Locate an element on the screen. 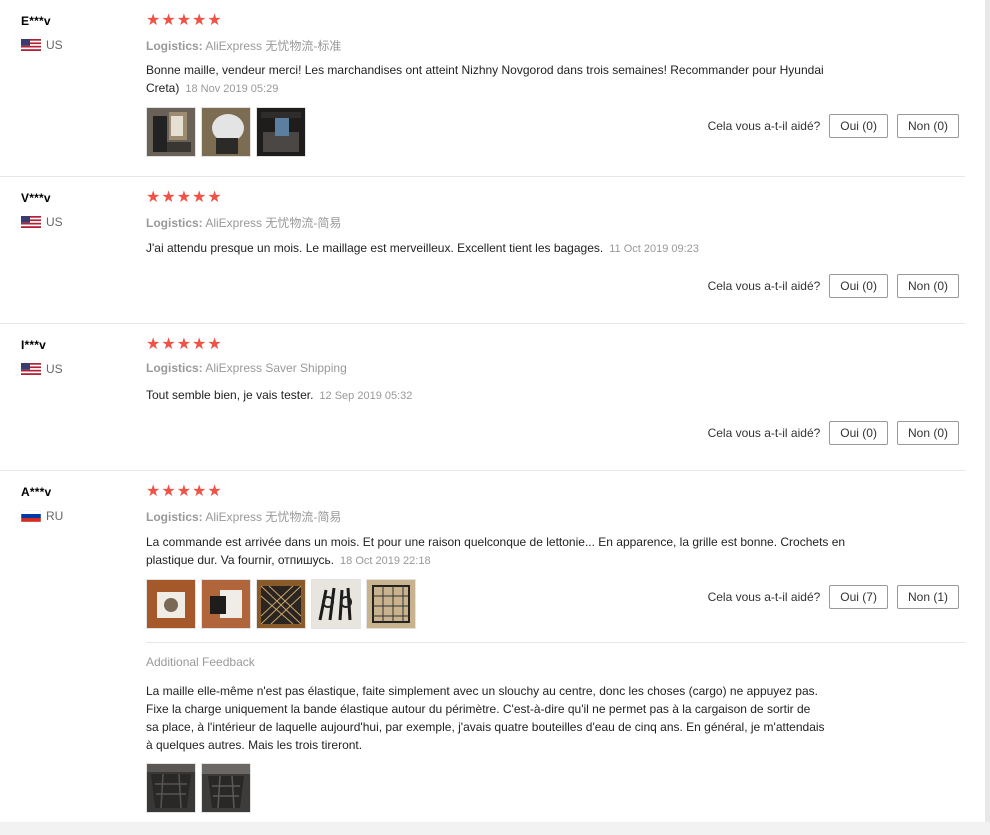  helpful-no-button: Non (1) is located at coordinates (927, 597).